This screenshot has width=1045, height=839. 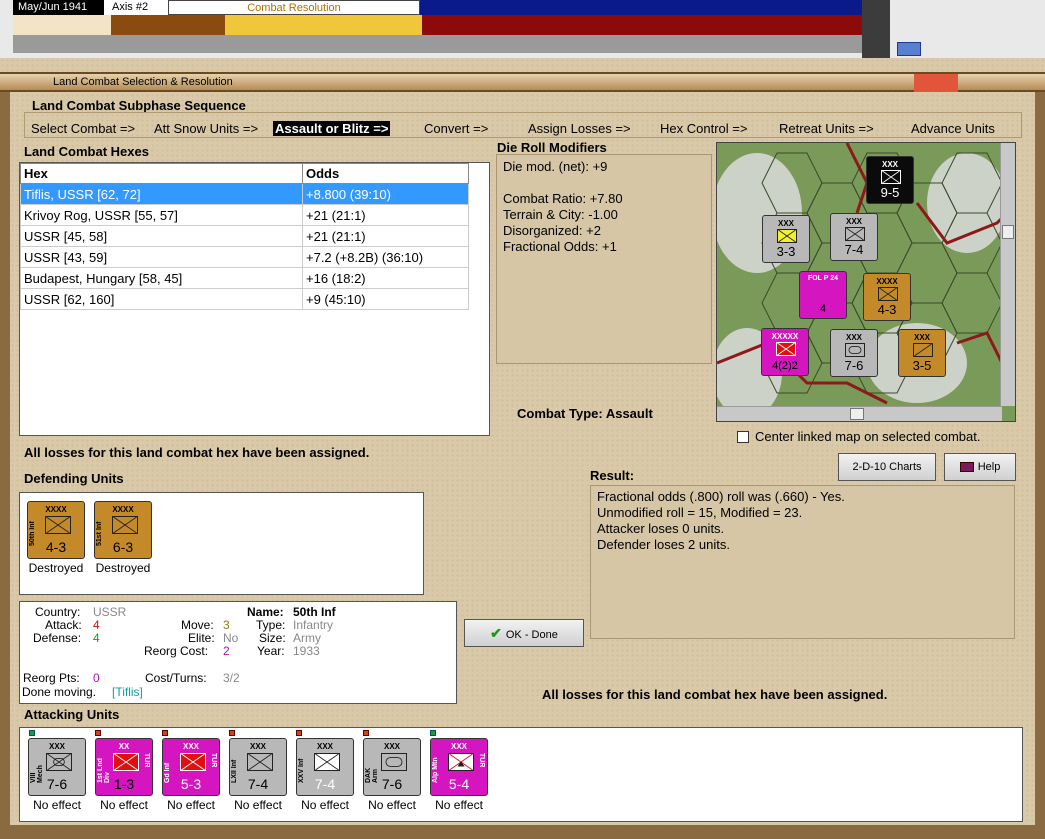 I want to click on counter-size: XXXXX, so click(x=785, y=336).